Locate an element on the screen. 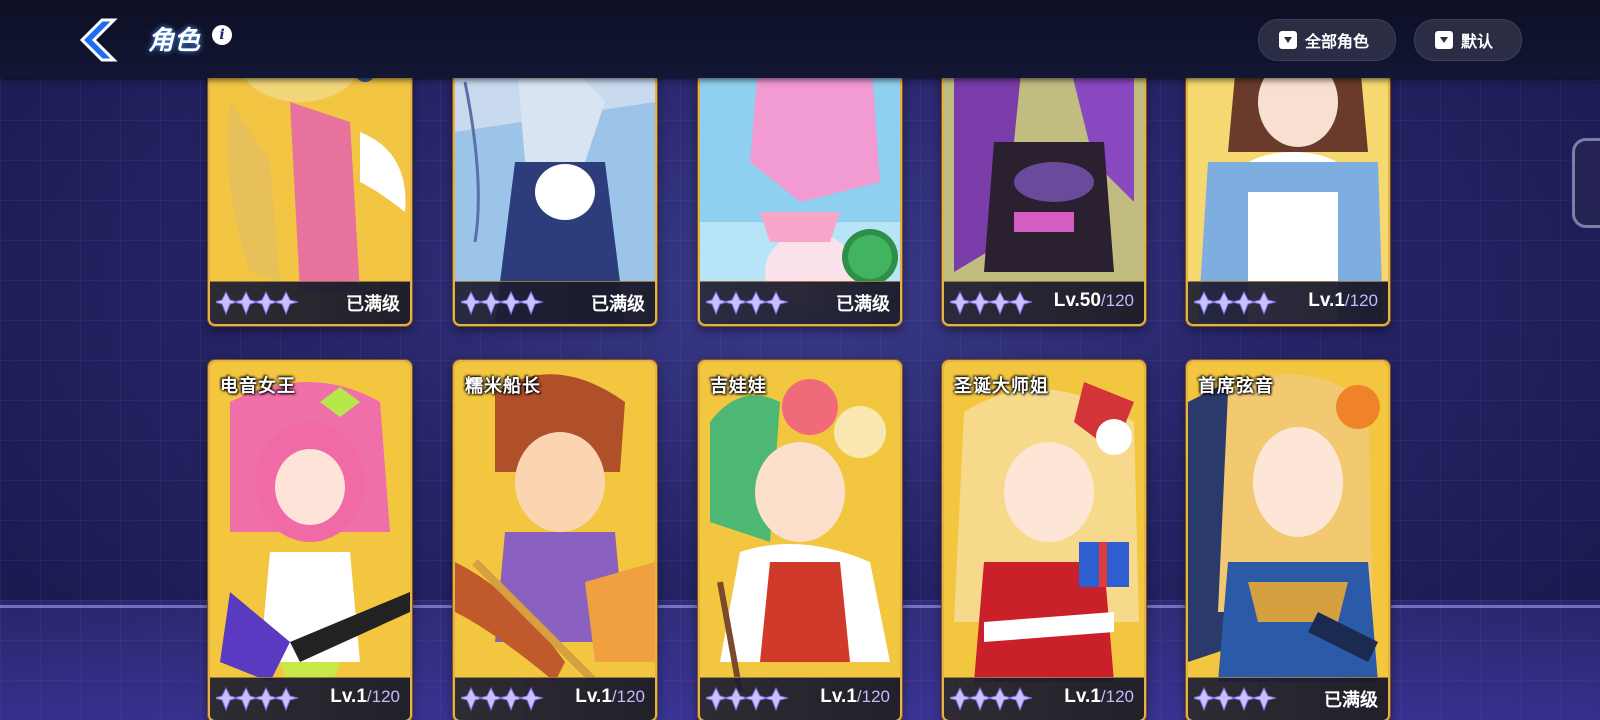 The image size is (1600, 720). character-card: Lv.50/120 is located at coordinates (1044, 183).